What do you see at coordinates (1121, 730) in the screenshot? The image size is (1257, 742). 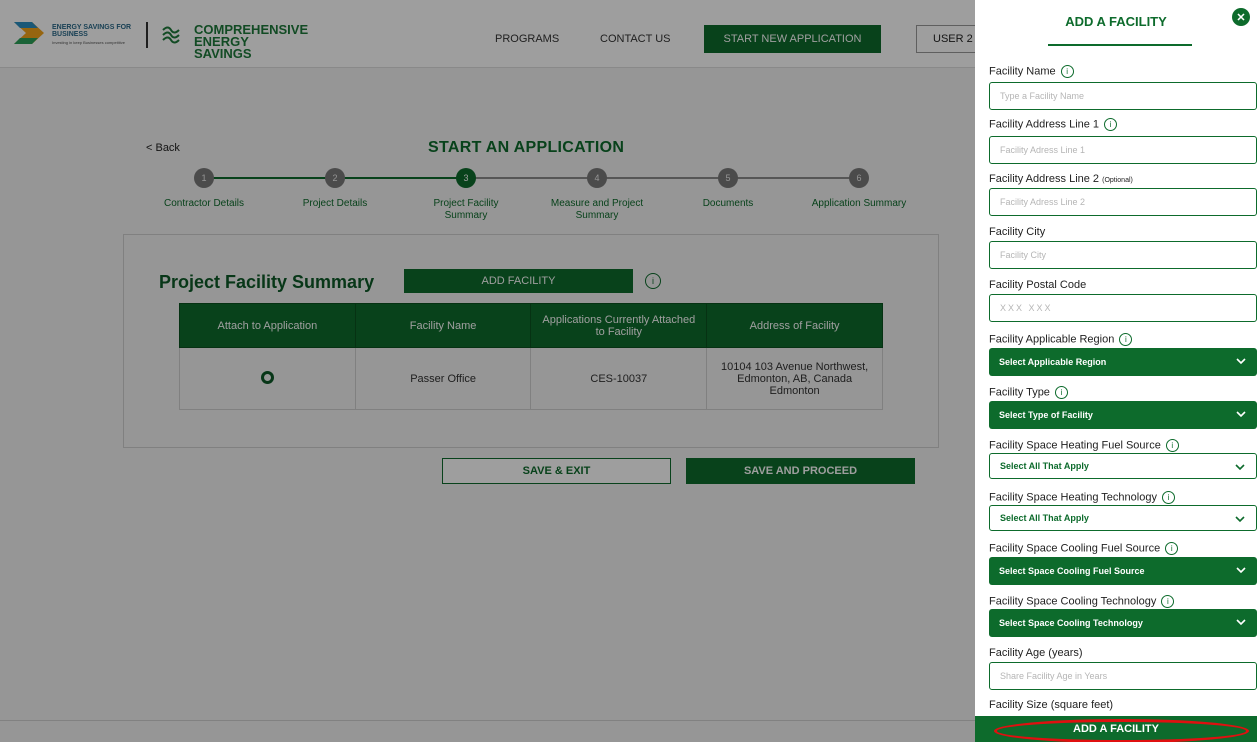 I see `highlight-annotation` at bounding box center [1121, 730].